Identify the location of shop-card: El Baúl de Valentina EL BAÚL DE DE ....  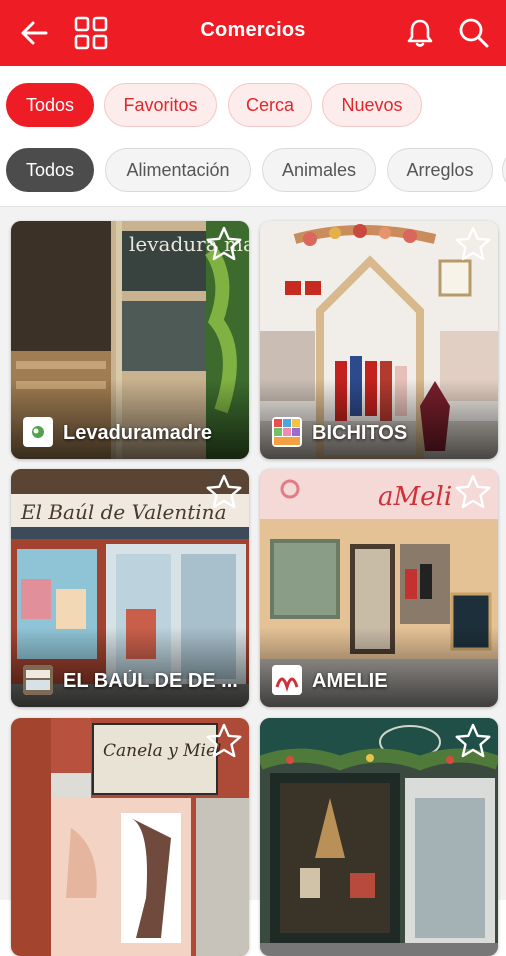
(130, 588).